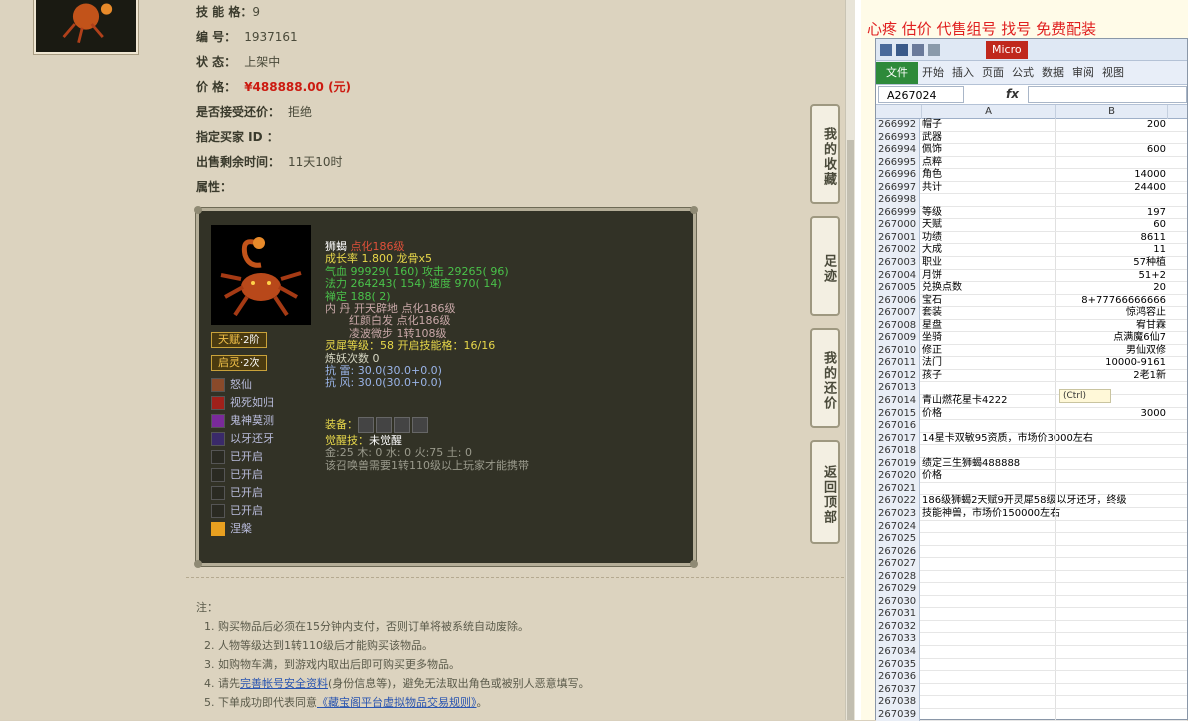  What do you see at coordinates (898, 175) in the screenshot?
I see `row-number: 266996` at bounding box center [898, 175].